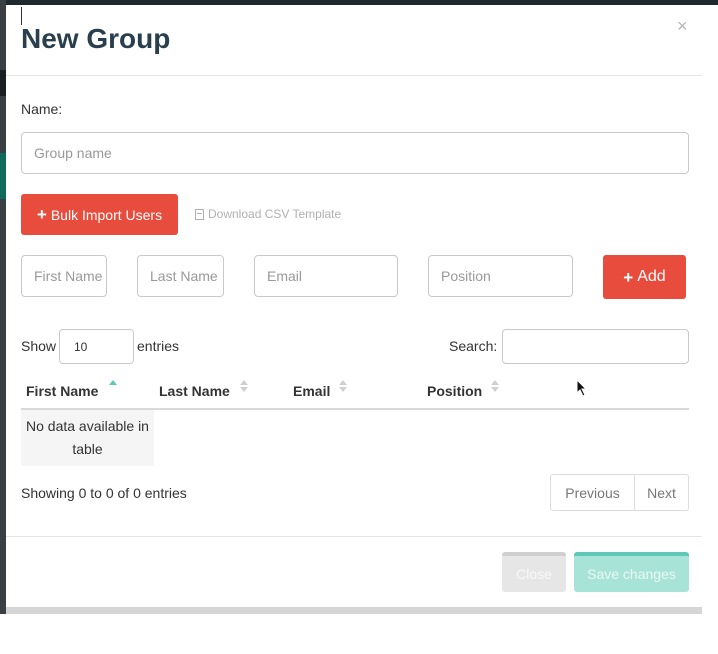  What do you see at coordinates (113, 387) in the screenshot?
I see `sort-asc-icon` at bounding box center [113, 387].